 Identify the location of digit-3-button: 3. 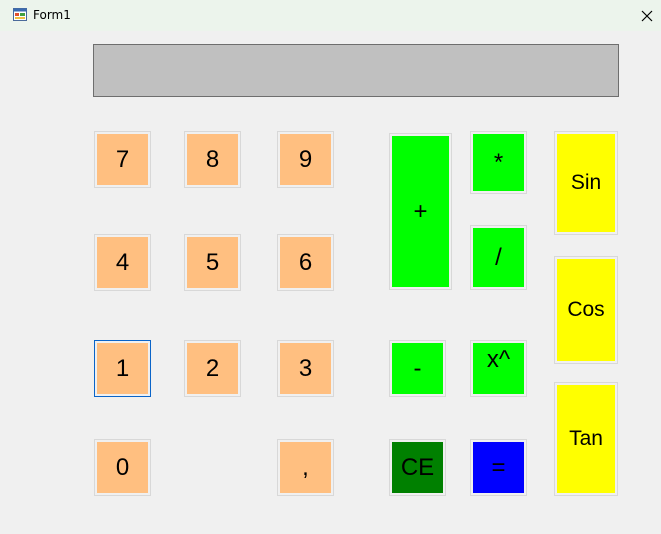
(305, 368).